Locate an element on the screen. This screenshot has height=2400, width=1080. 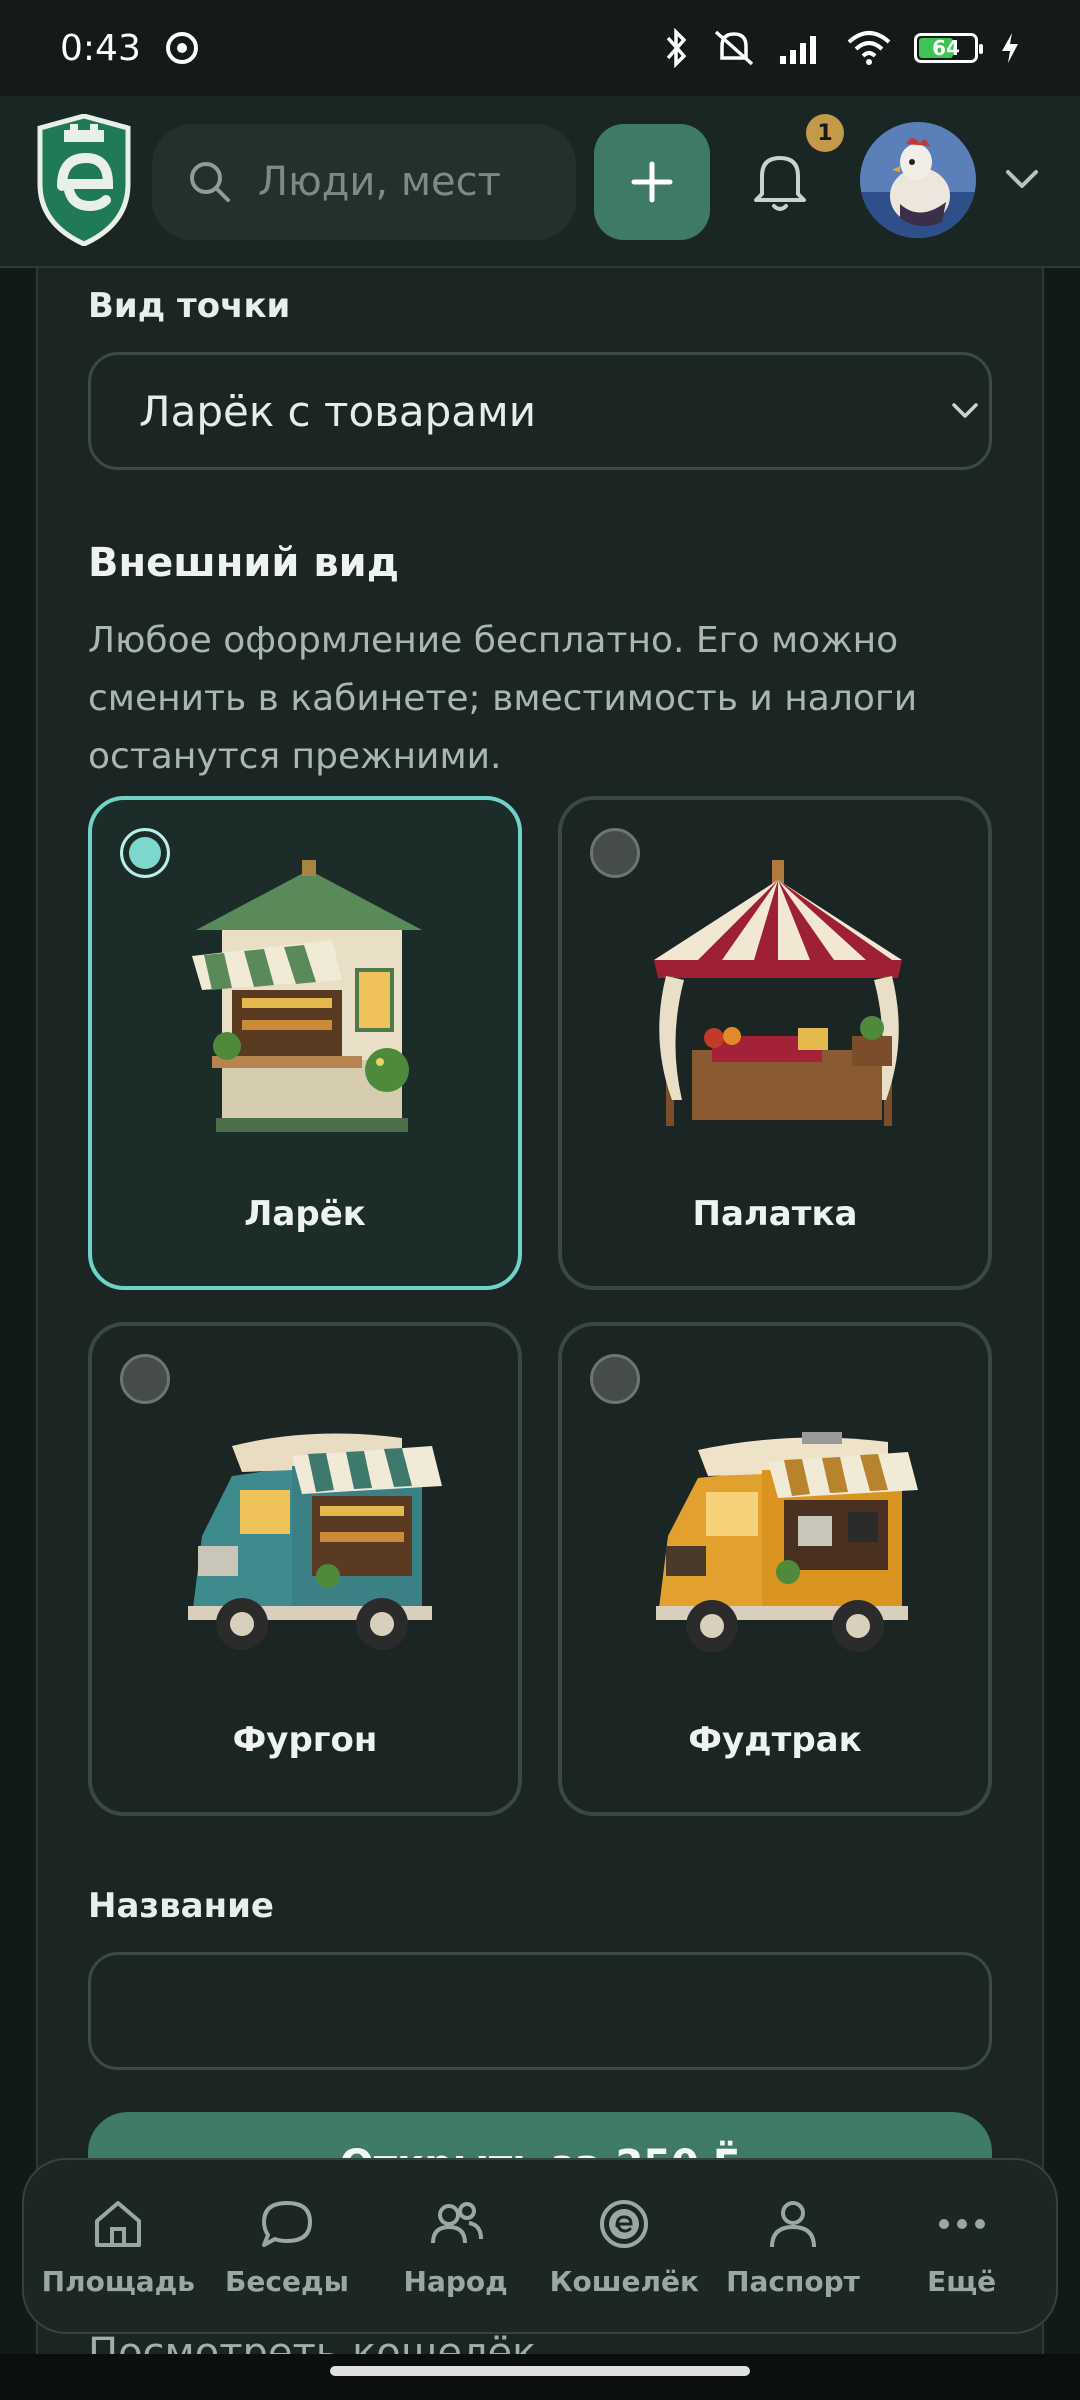
battery-indicator: 64 is located at coordinates (948, 48).